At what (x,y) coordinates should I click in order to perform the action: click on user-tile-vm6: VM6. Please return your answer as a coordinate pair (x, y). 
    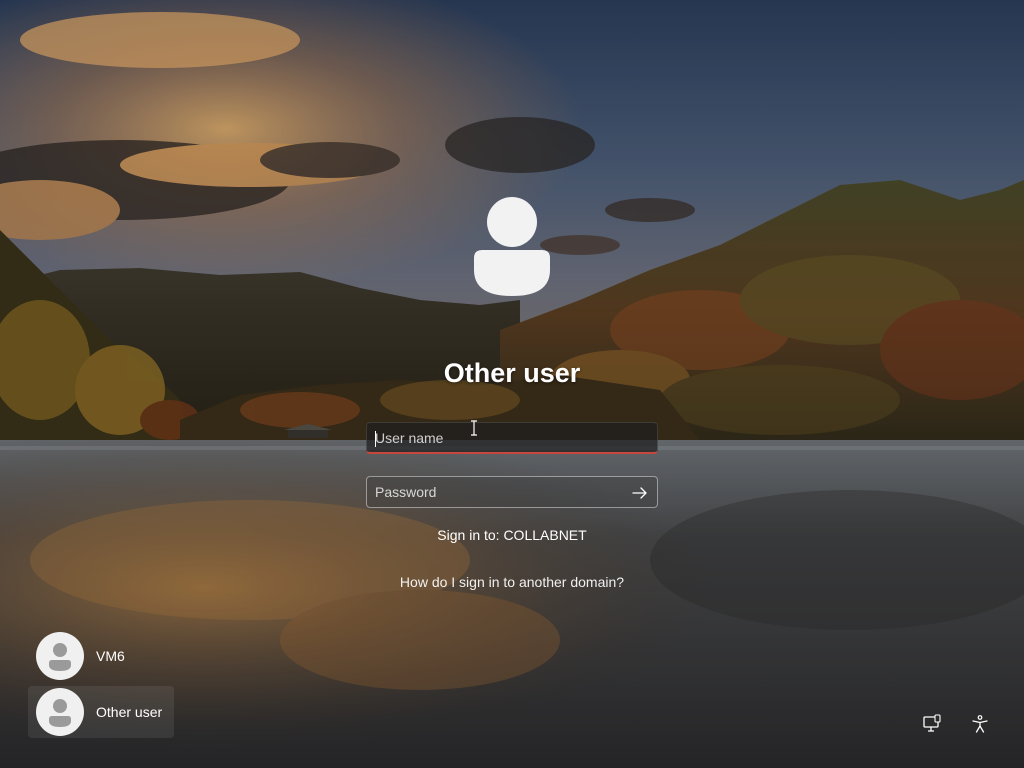
    Looking at the image, I should click on (101, 656).